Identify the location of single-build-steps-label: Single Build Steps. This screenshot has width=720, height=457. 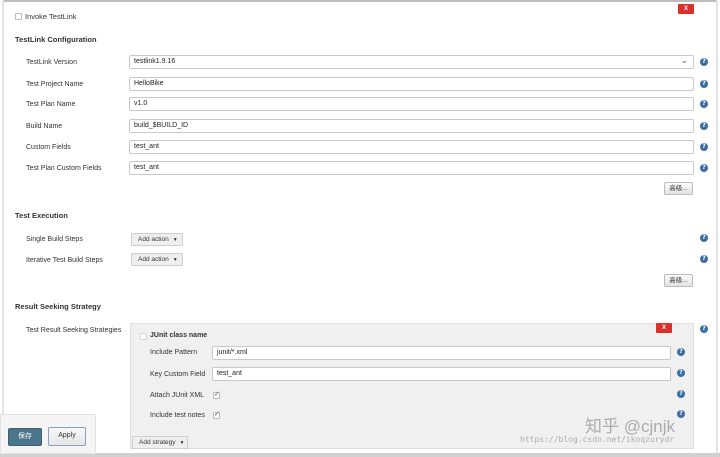
(54, 239).